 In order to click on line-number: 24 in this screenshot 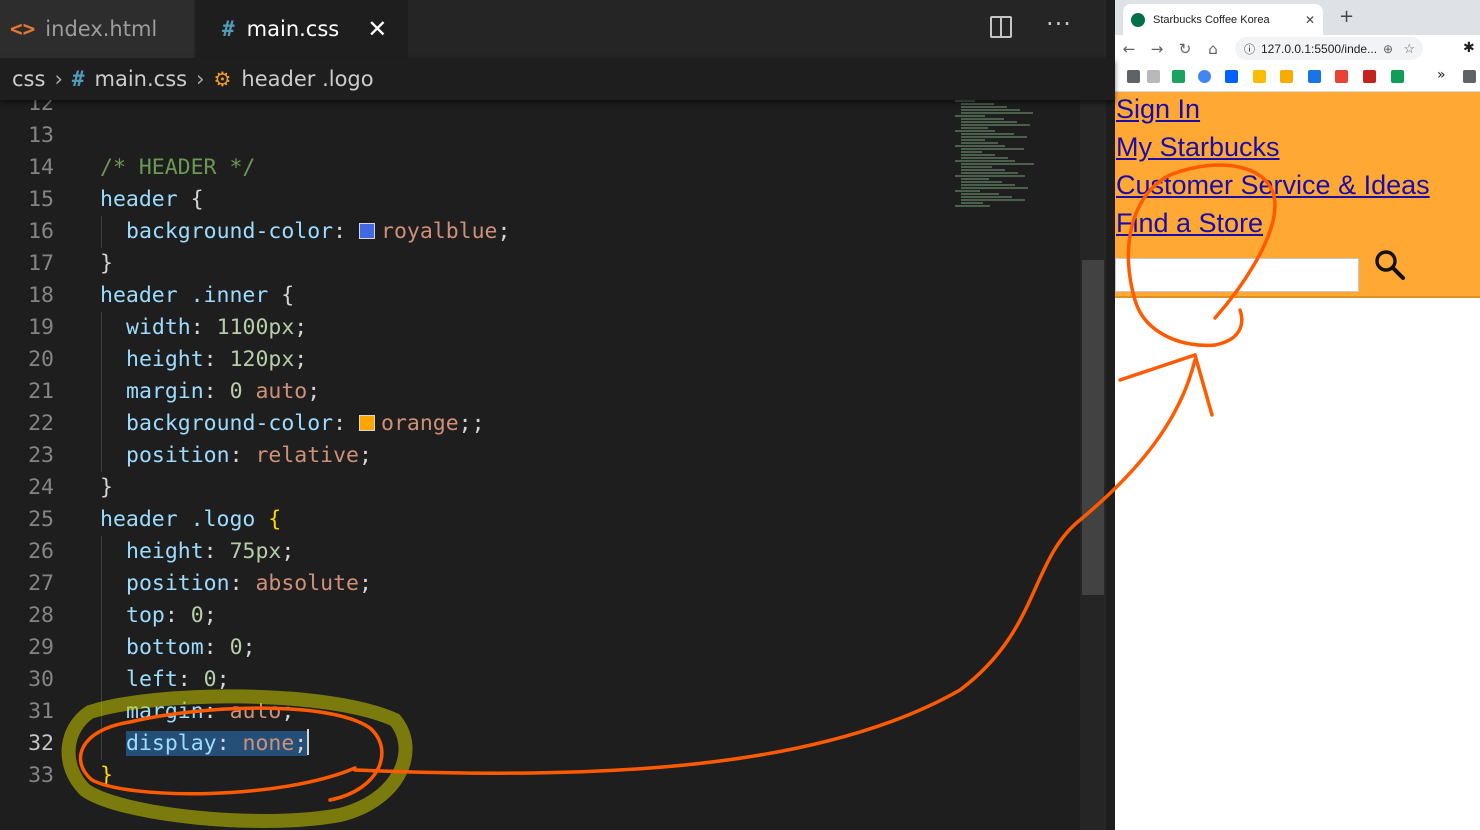, I will do `click(41, 487)`.